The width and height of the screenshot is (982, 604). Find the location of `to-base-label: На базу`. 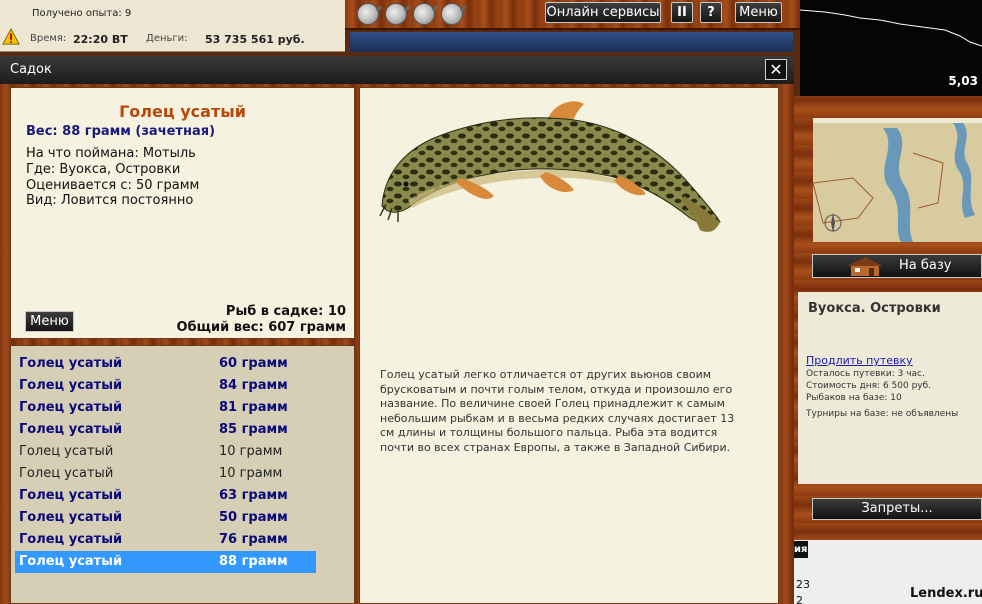

to-base-label: На базу is located at coordinates (925, 265).